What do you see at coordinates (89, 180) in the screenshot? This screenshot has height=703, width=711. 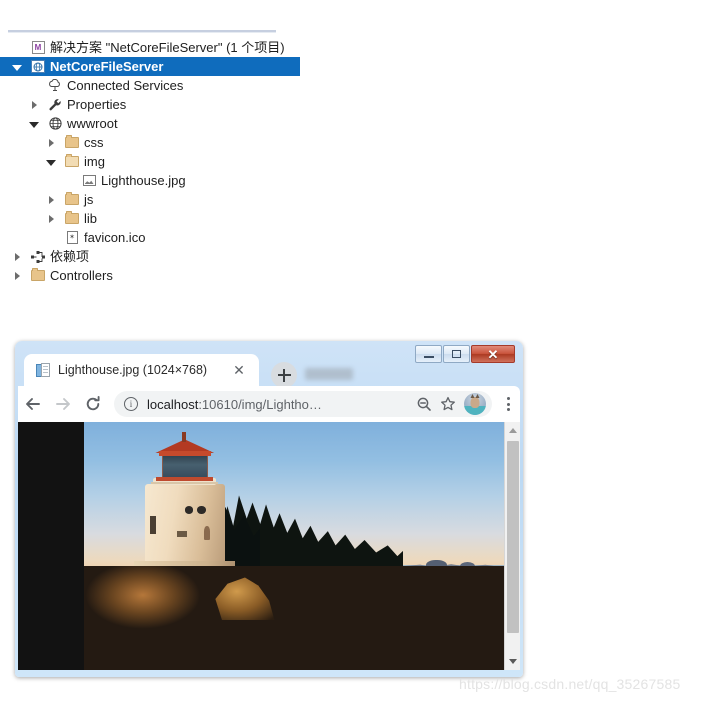 I see `image-file-icon` at bounding box center [89, 180].